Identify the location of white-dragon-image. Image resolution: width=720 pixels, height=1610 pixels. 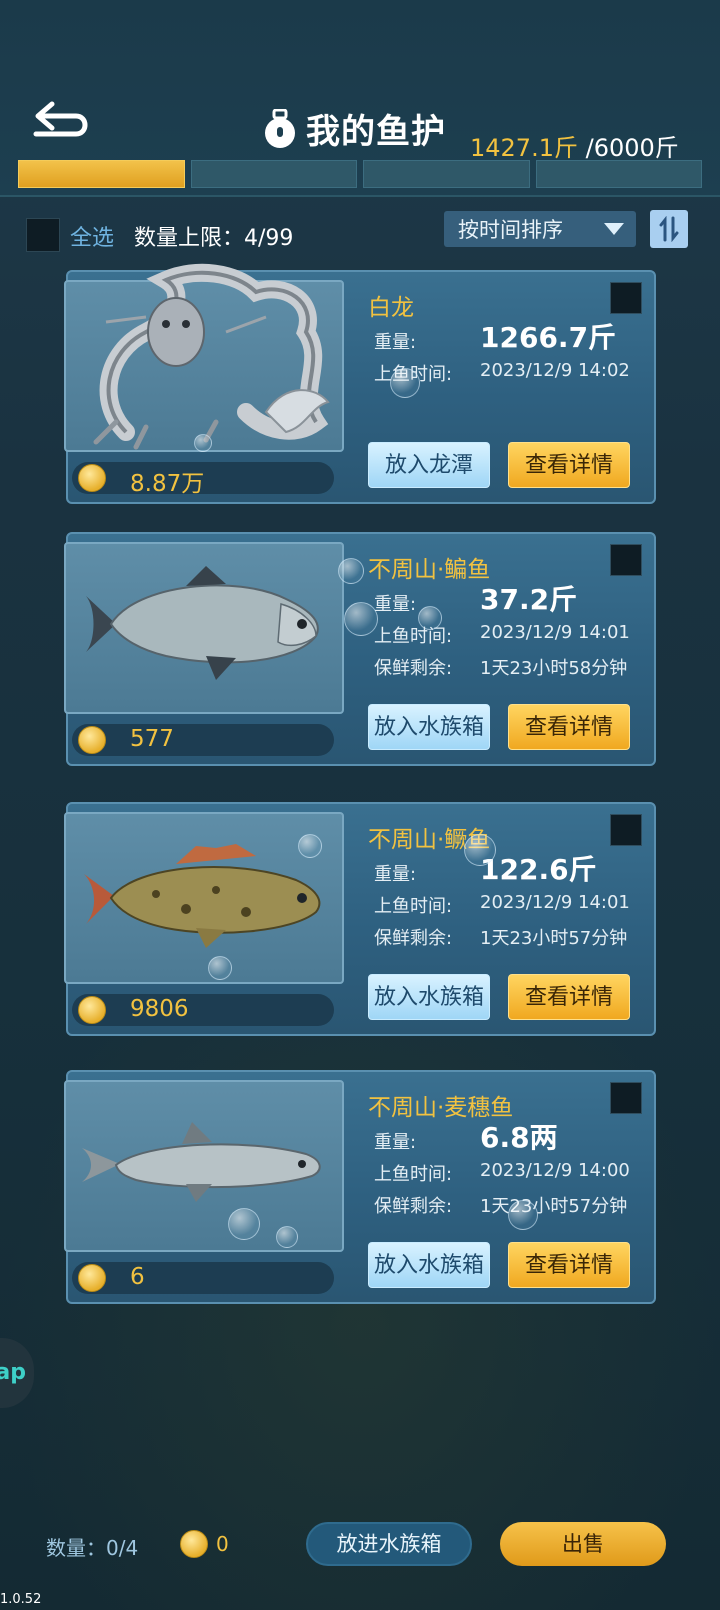
(211, 356).